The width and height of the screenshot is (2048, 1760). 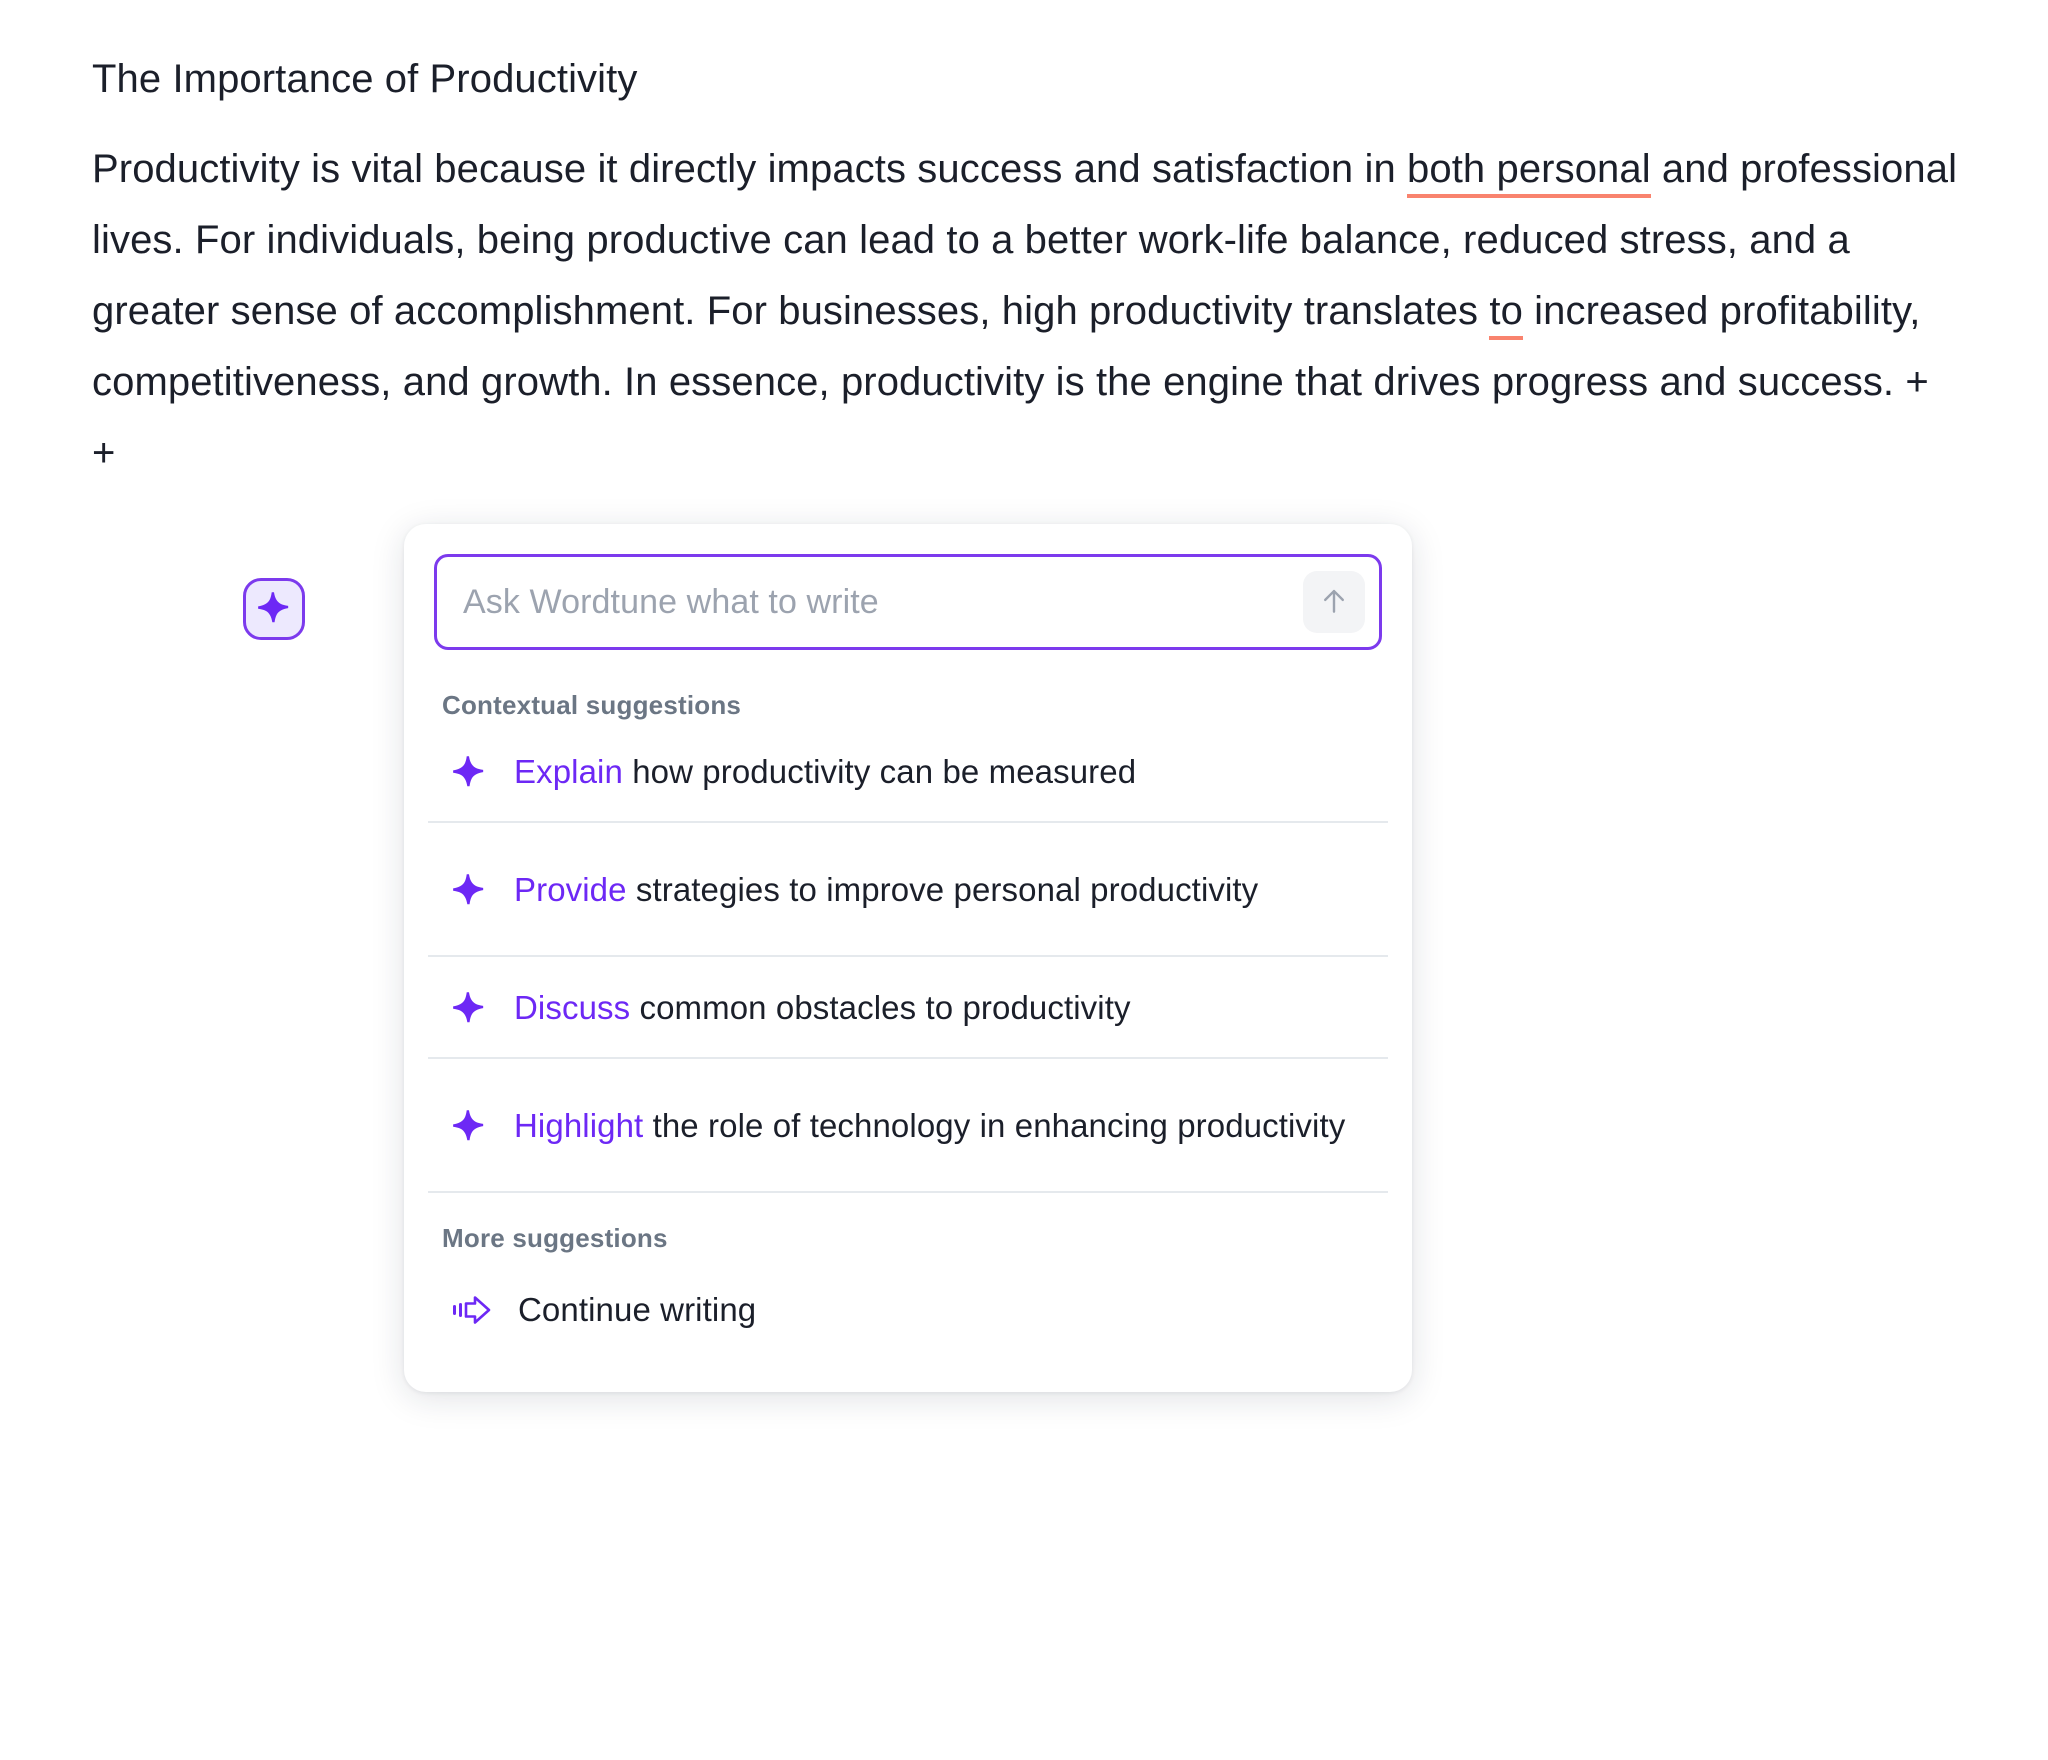 I want to click on suggestion-verb: Provide, so click(x=570, y=889).